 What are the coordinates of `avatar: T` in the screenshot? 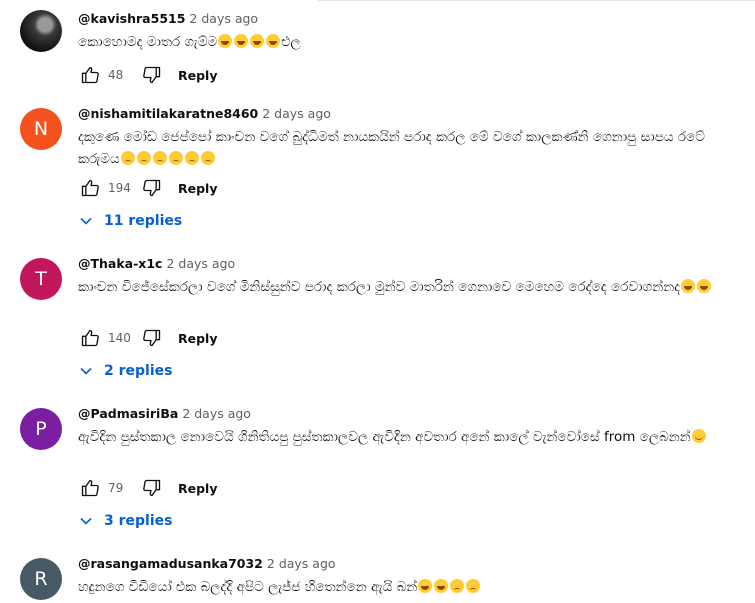 It's located at (41, 279).